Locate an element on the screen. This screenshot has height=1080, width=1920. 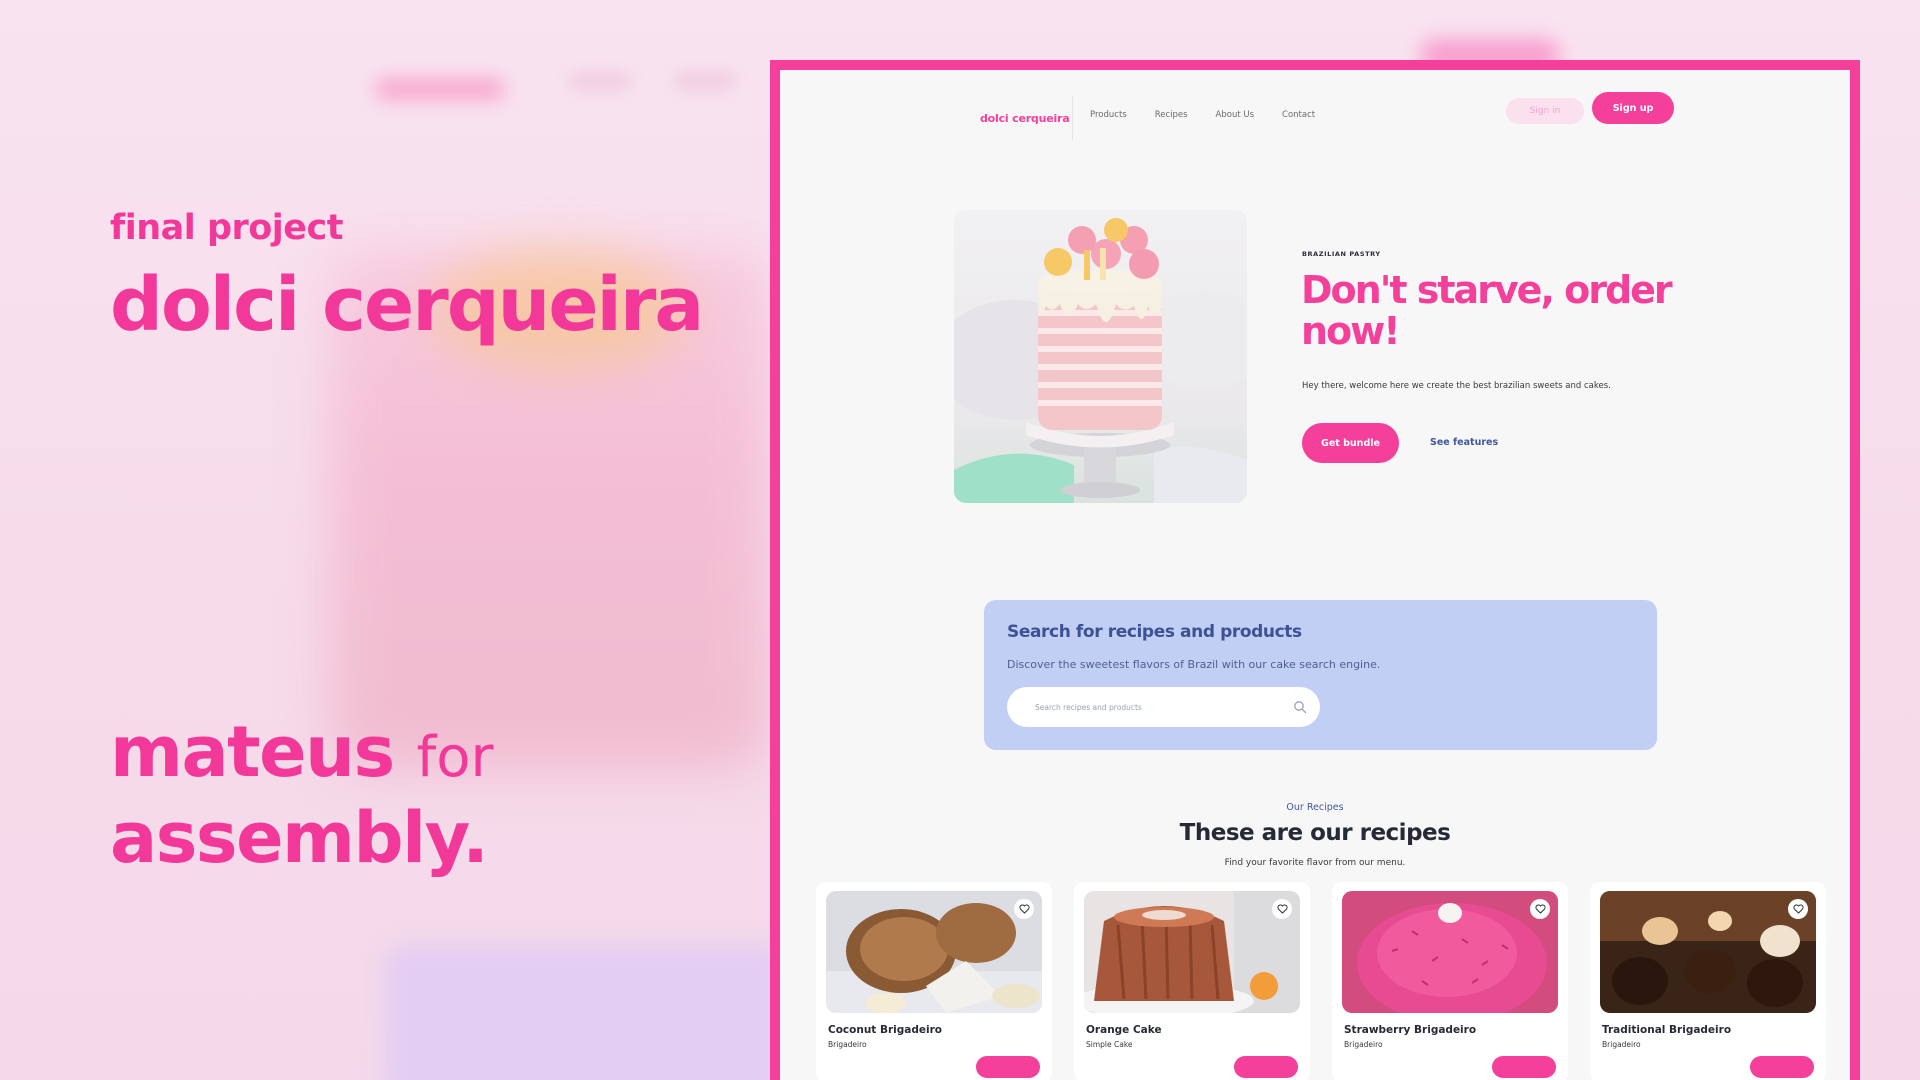
recipes-subtitle: Find your favorite flavor from our menu. is located at coordinates (1315, 863).